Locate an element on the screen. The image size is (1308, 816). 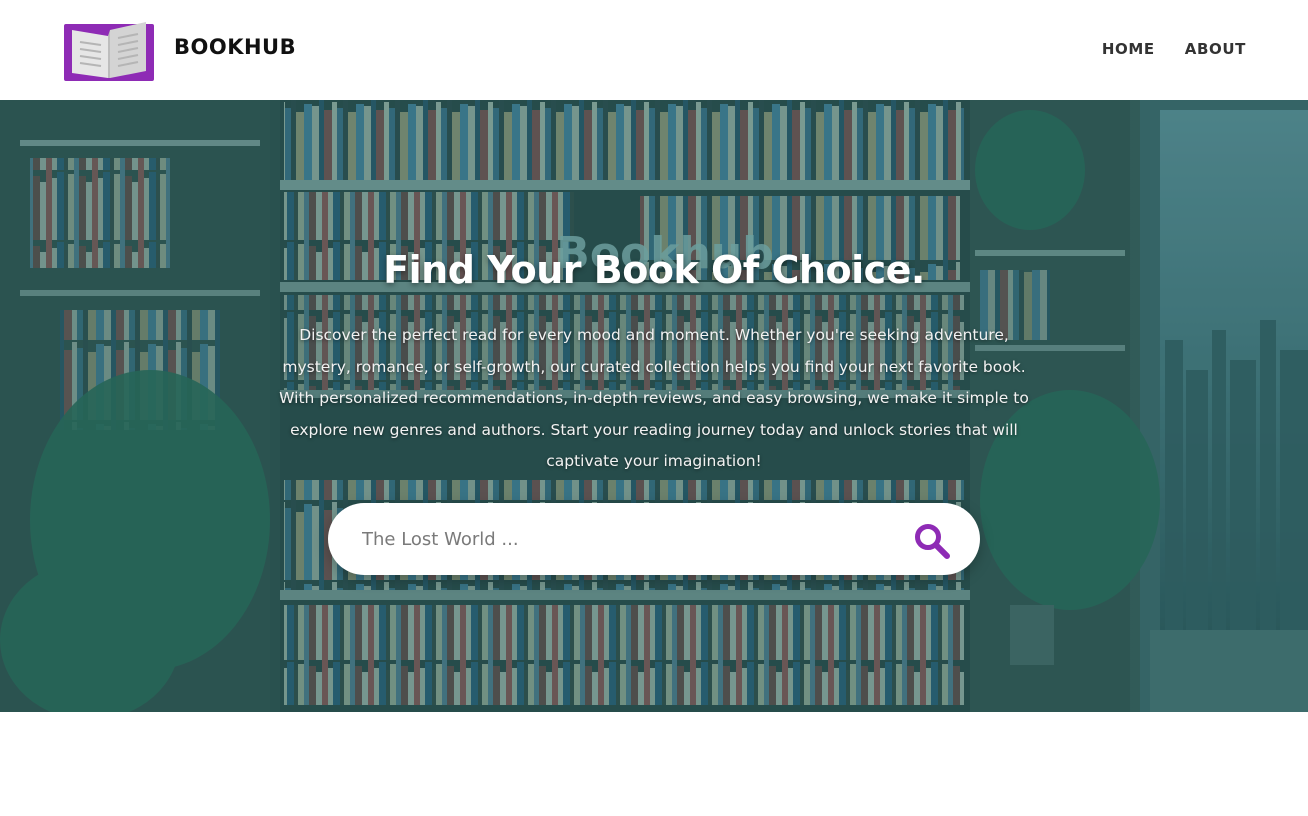
site-header: BOOKHUB HOME ABOUT is located at coordinates (654, 50).